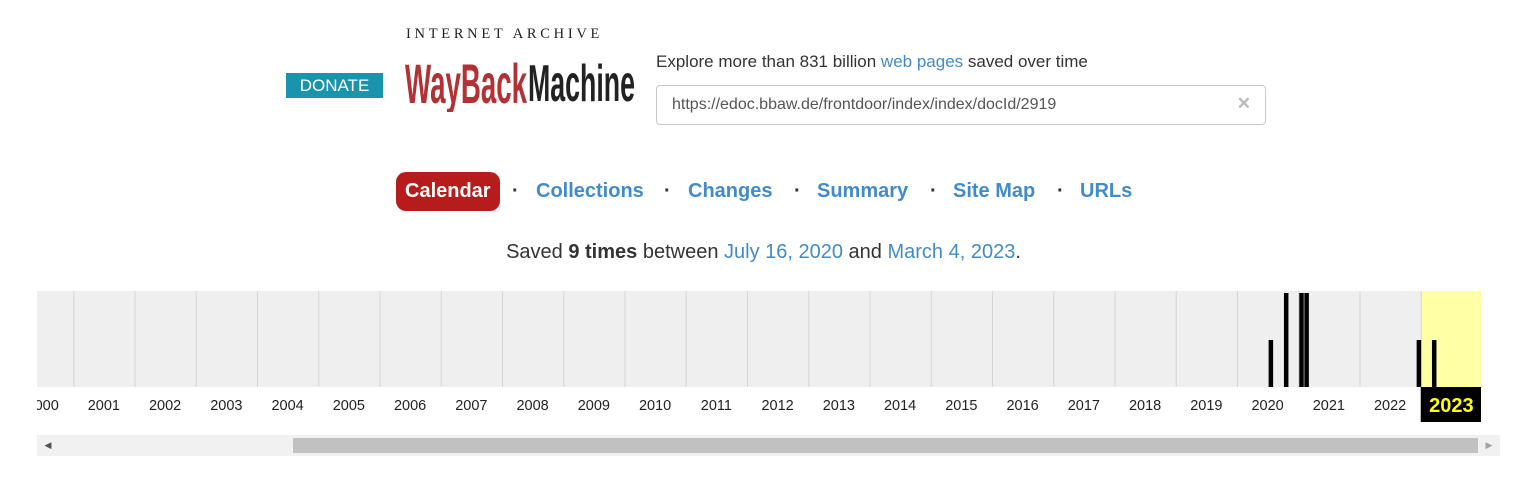  What do you see at coordinates (900, 406) in the screenshot?
I see `year-label: 2014` at bounding box center [900, 406].